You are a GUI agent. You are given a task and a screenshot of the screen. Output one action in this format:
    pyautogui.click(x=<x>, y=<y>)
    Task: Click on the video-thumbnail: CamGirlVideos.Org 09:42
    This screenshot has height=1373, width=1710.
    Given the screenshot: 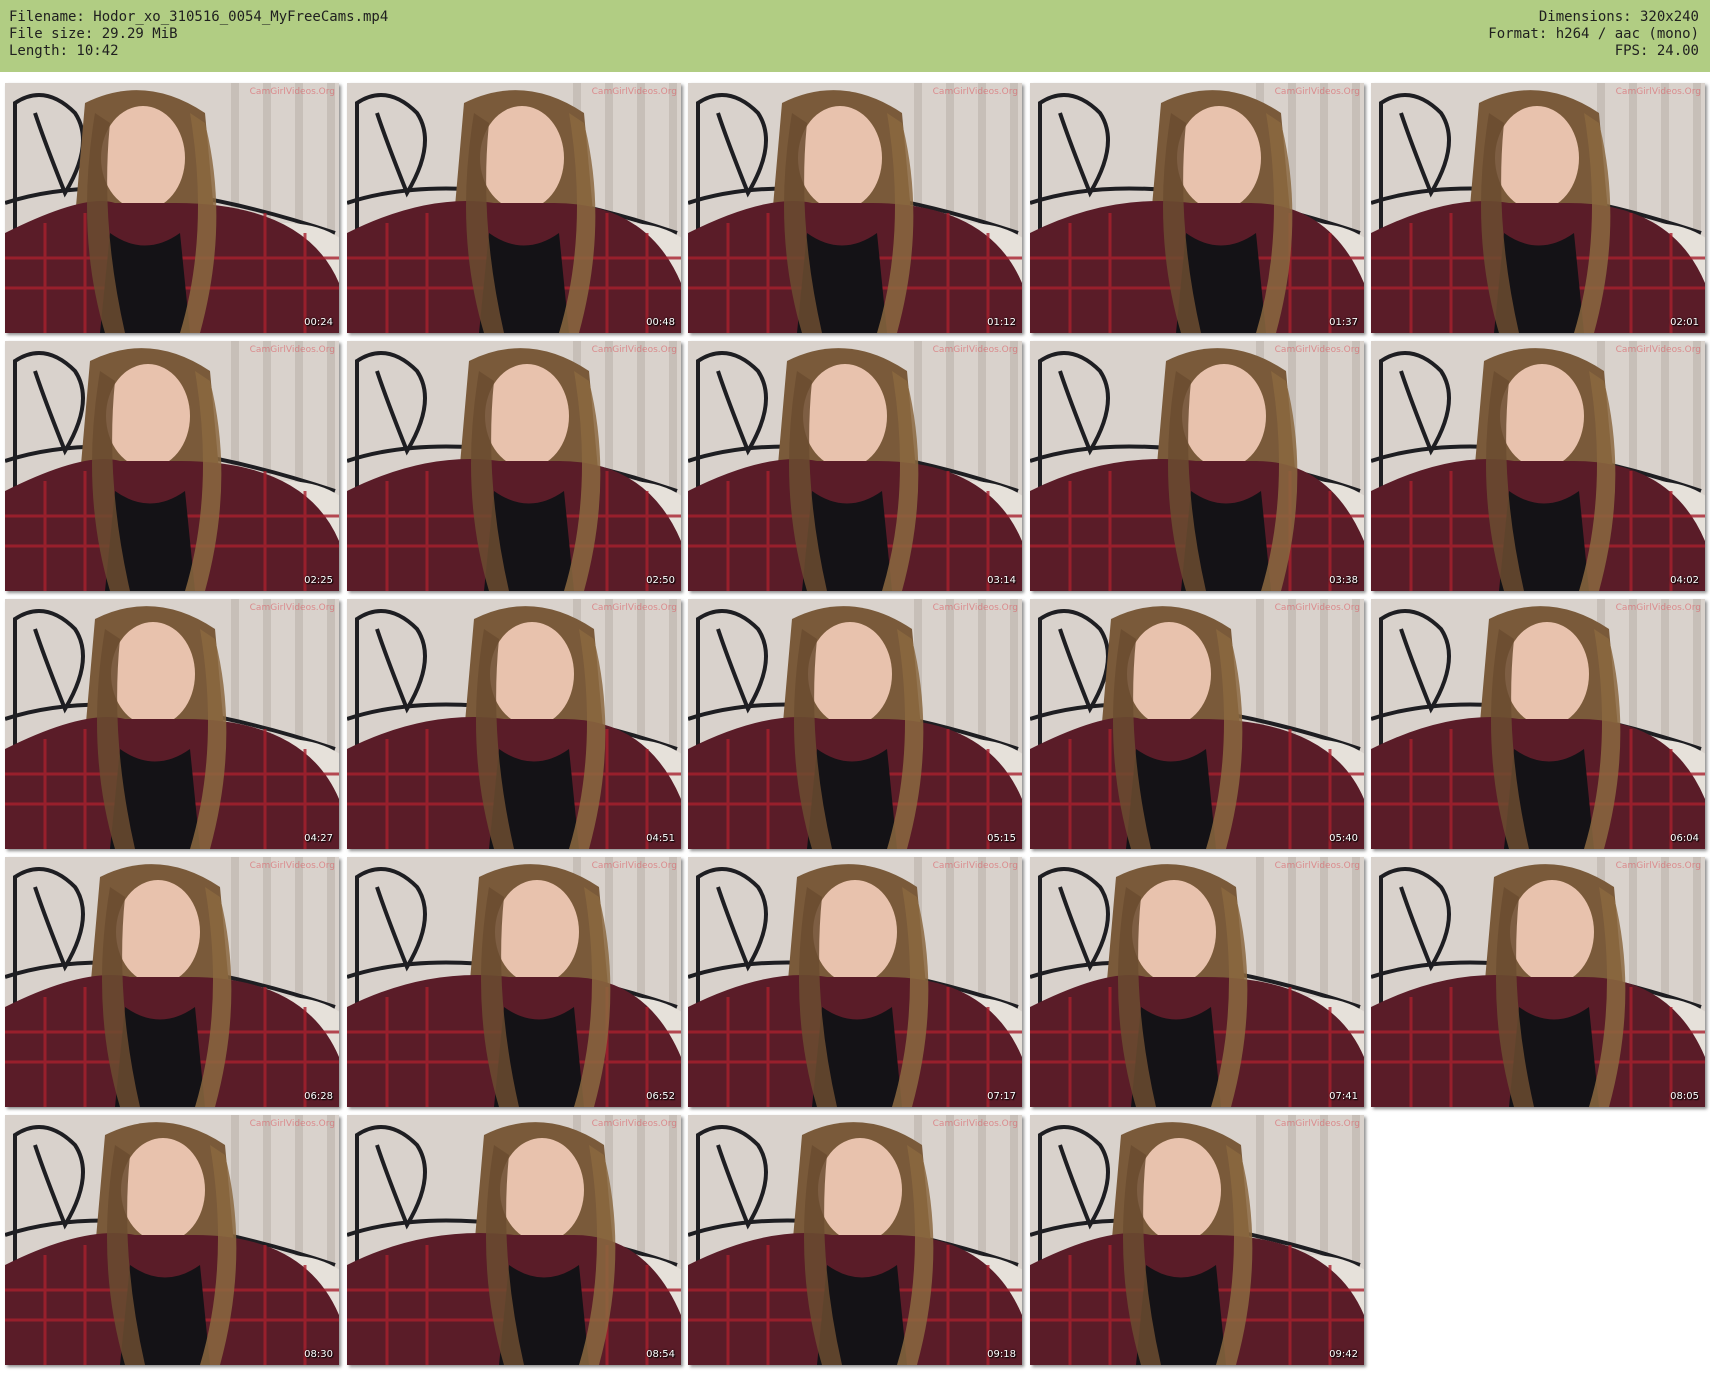 What is the action you would take?
    pyautogui.click(x=1197, y=1240)
    